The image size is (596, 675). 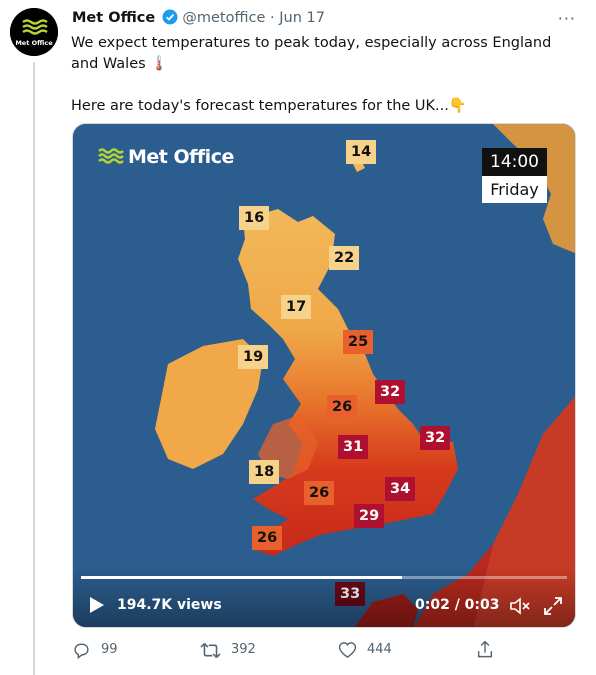 I want to click on tweet-date: Jun 17, so click(x=302, y=18).